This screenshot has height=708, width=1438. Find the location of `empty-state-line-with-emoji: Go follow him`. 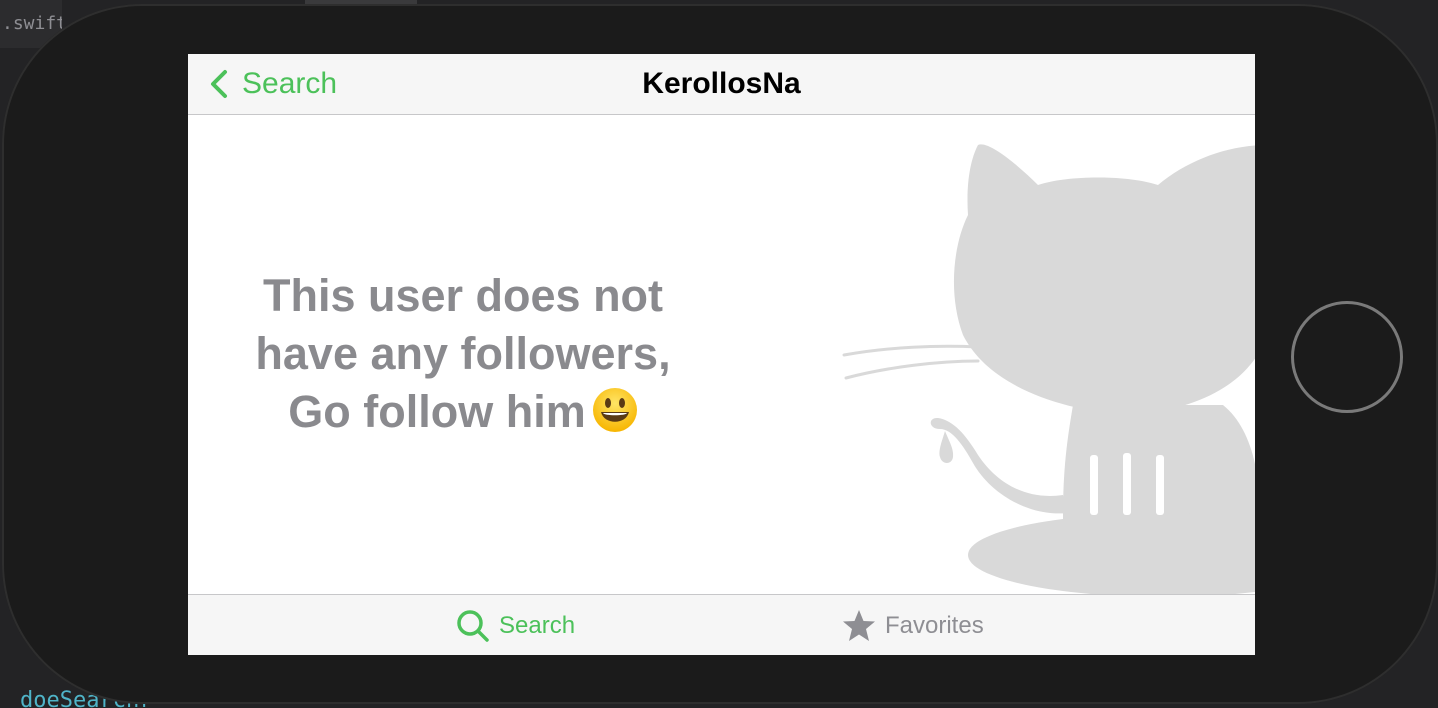

empty-state-line-with-emoji: Go follow him is located at coordinates (463, 412).